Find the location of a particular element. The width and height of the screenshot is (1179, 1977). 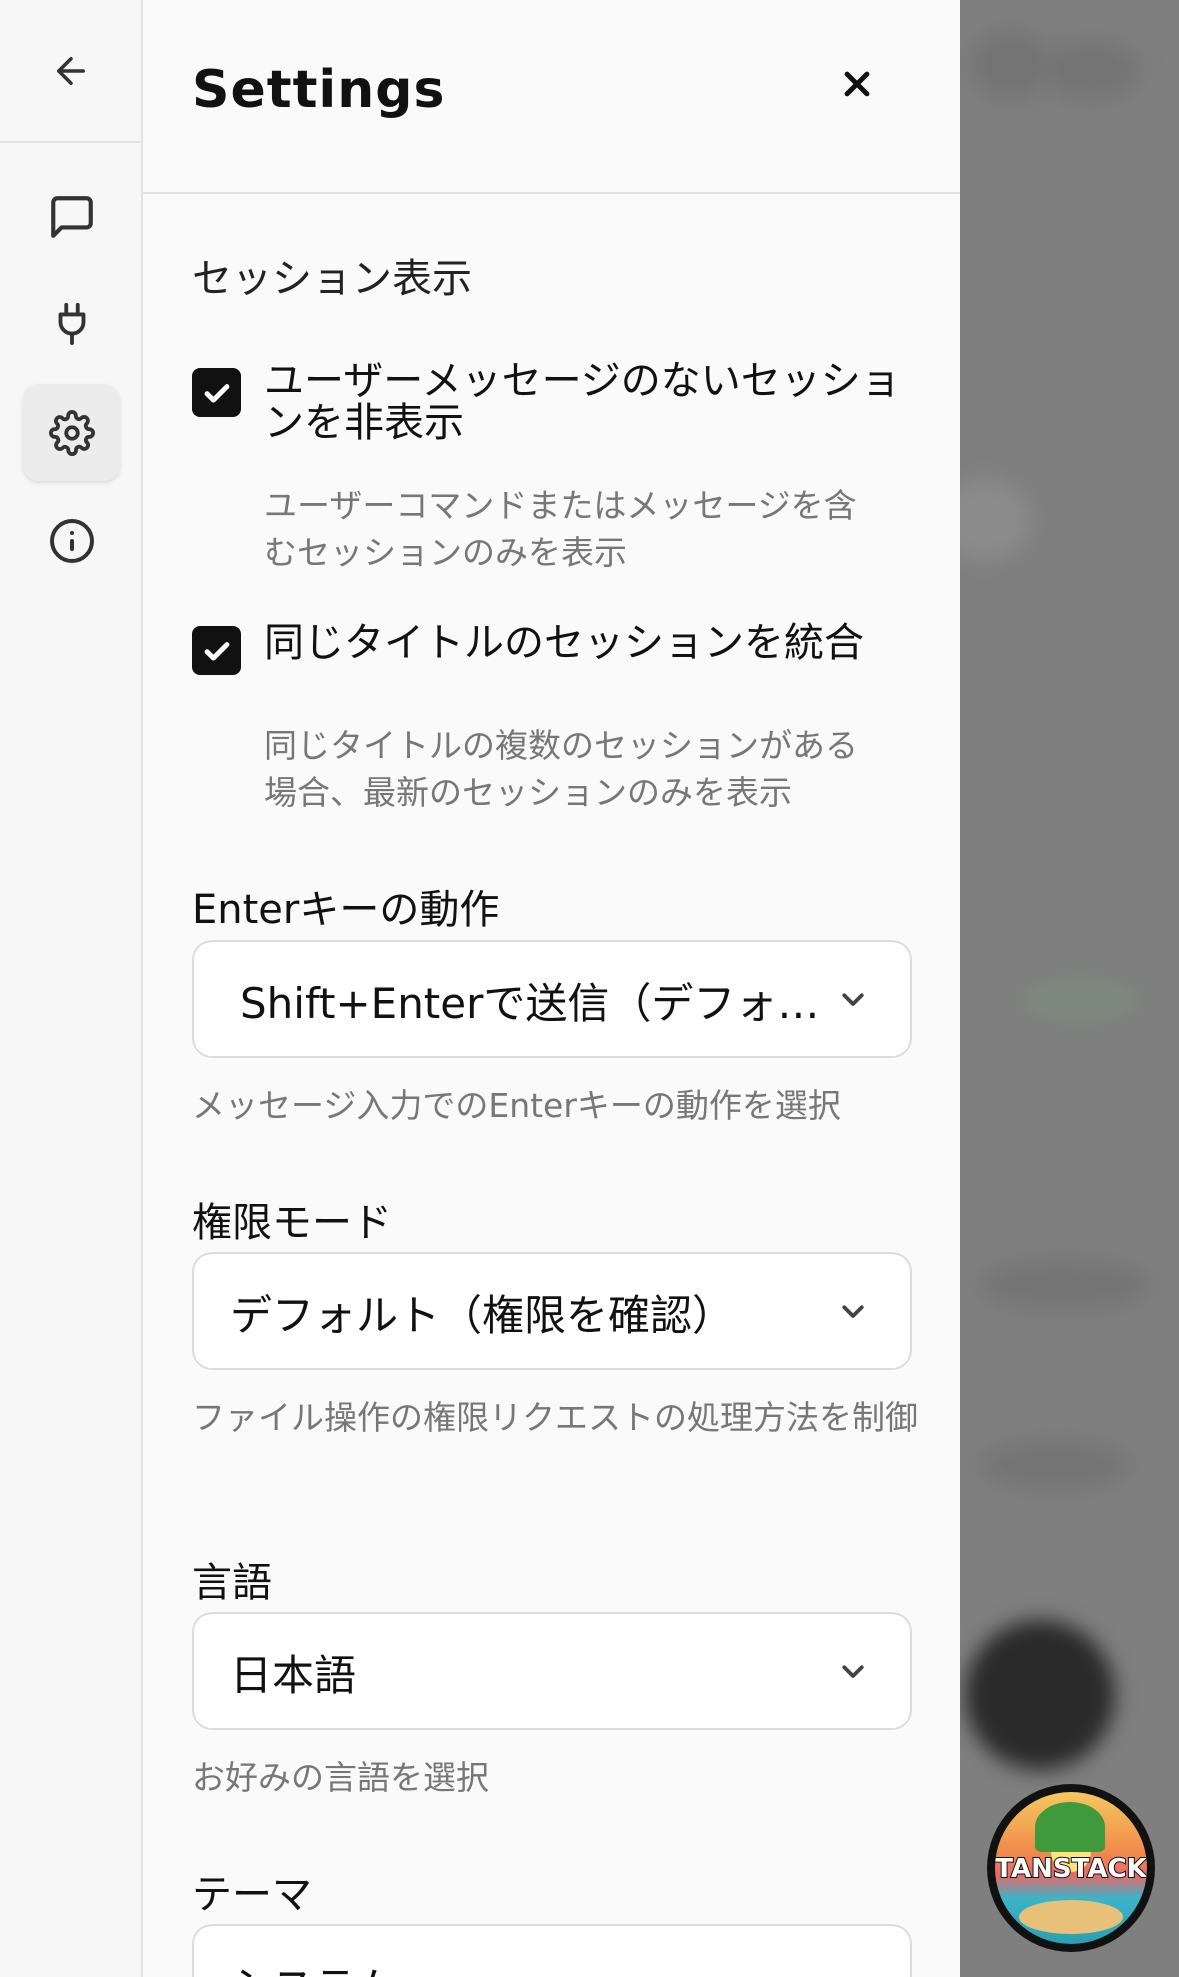

theme-select: システム is located at coordinates (552, 1950).